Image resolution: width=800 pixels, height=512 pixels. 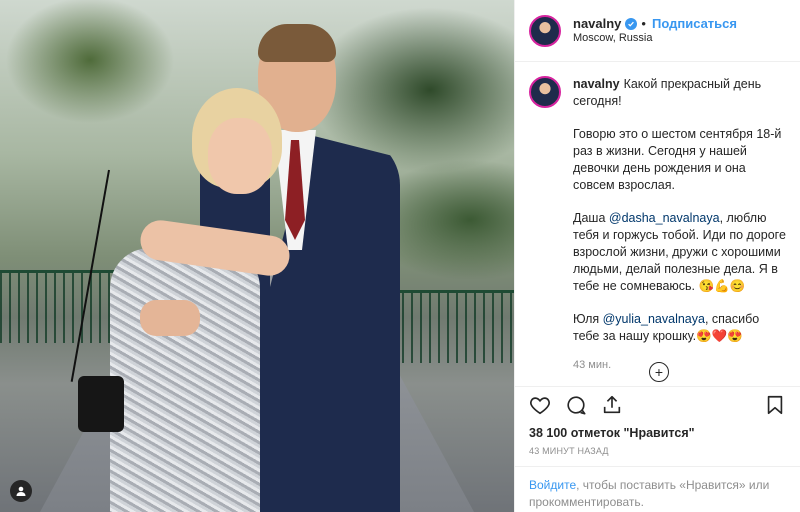 I want to click on caption-username: navalny, so click(x=596, y=84).